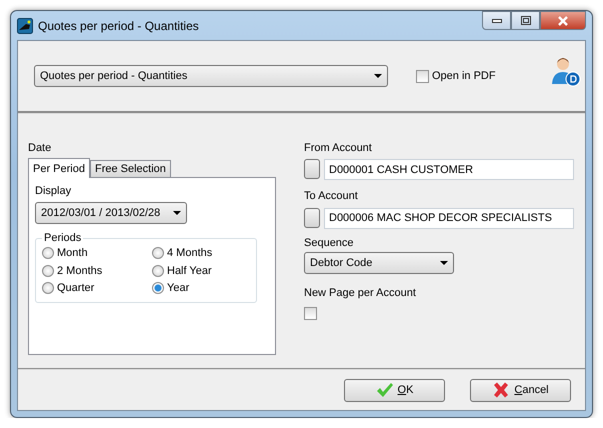 This screenshot has height=428, width=603. I want to click on radio-label: Year, so click(178, 288).